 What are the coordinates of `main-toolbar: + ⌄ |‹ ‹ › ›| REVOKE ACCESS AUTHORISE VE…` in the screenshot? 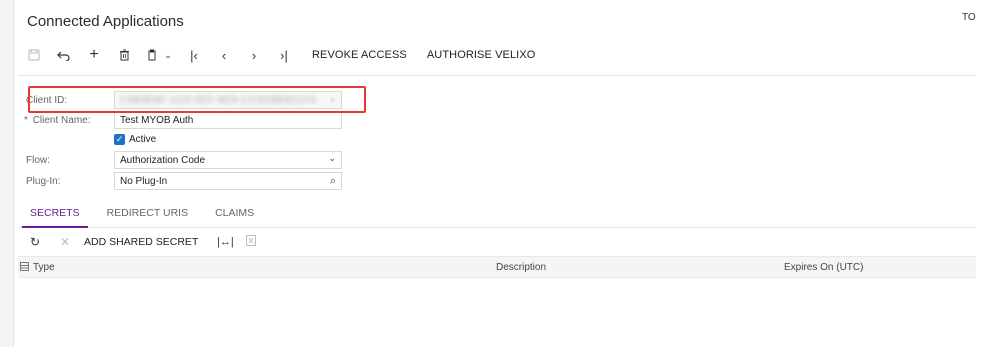 It's located at (283, 55).